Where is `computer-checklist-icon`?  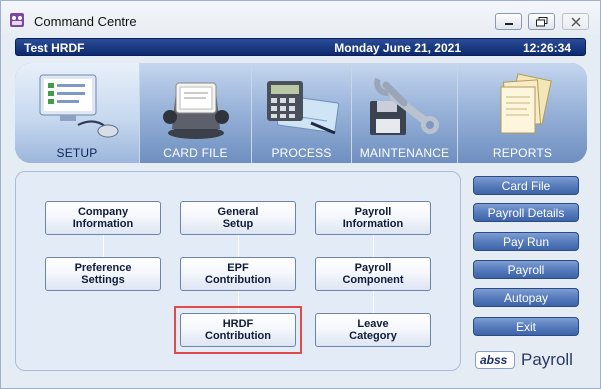
computer-checklist-icon is located at coordinates (79, 106).